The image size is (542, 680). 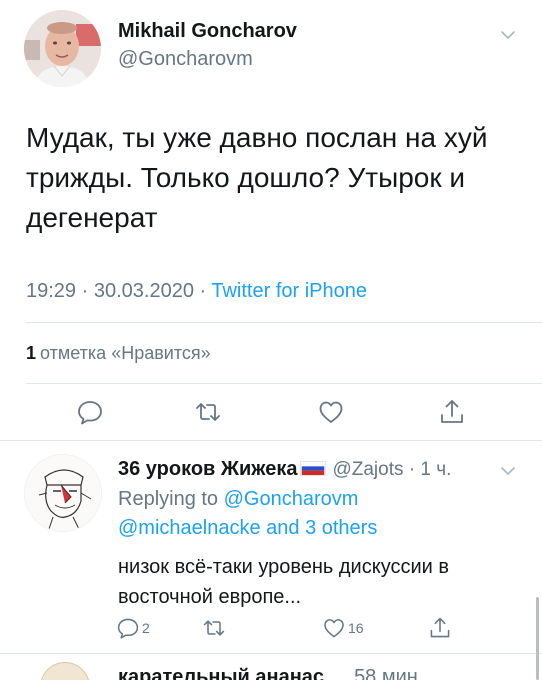 What do you see at coordinates (143, 291) in the screenshot?
I see `tweet-date: 30.03.2020` at bounding box center [143, 291].